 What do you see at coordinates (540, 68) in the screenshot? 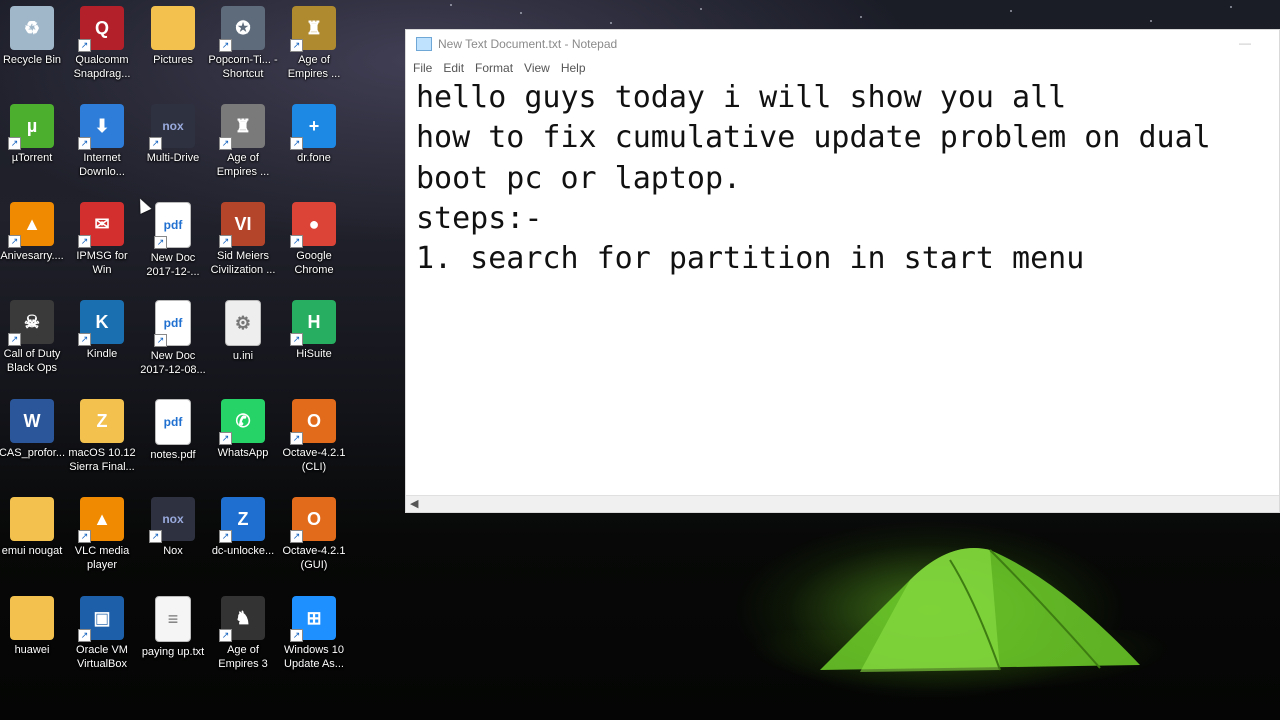
I see `menu-view: View` at bounding box center [540, 68].